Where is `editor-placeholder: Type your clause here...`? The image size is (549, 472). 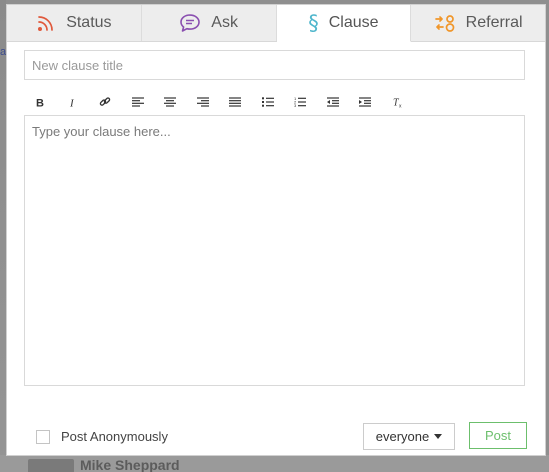 editor-placeholder: Type your clause here... is located at coordinates (101, 131).